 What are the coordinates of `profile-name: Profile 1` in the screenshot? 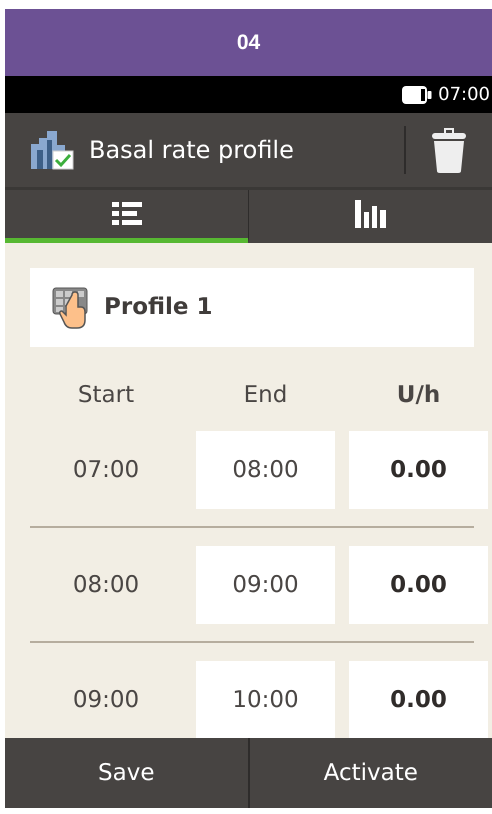 It's located at (158, 307).